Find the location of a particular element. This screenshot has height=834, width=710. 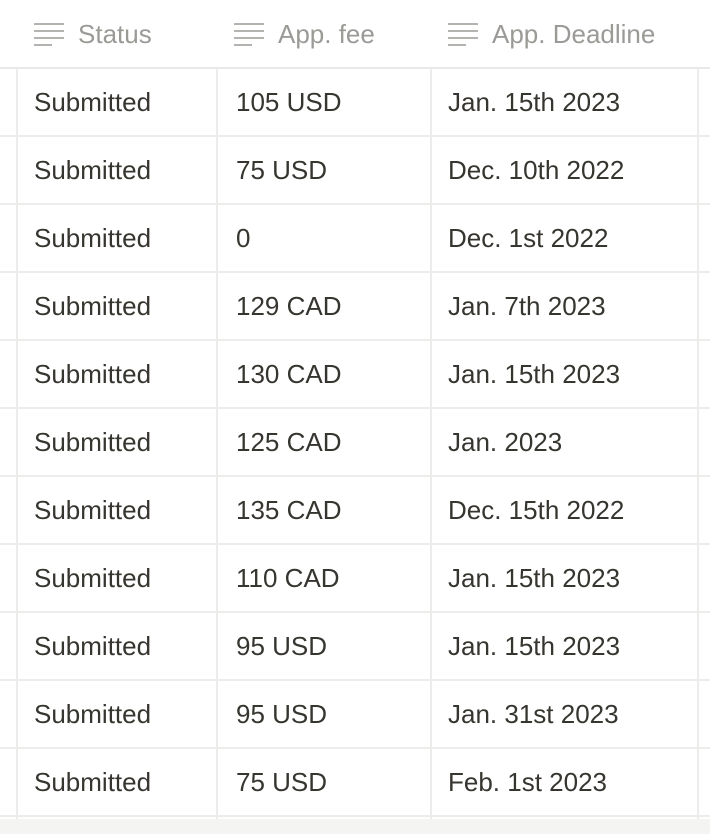

table-footer-area is located at coordinates (355, 826).